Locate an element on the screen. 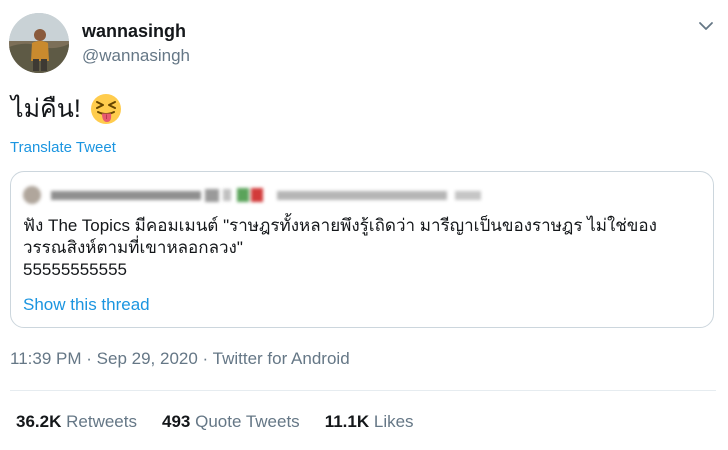  retweets-count: 36.2K is located at coordinates (39, 421).